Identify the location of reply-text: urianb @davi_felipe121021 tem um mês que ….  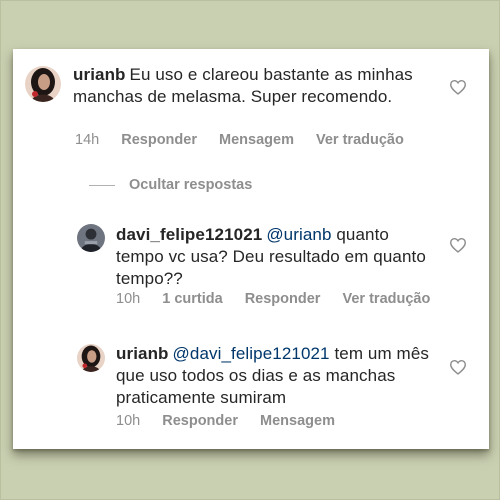
(276, 376).